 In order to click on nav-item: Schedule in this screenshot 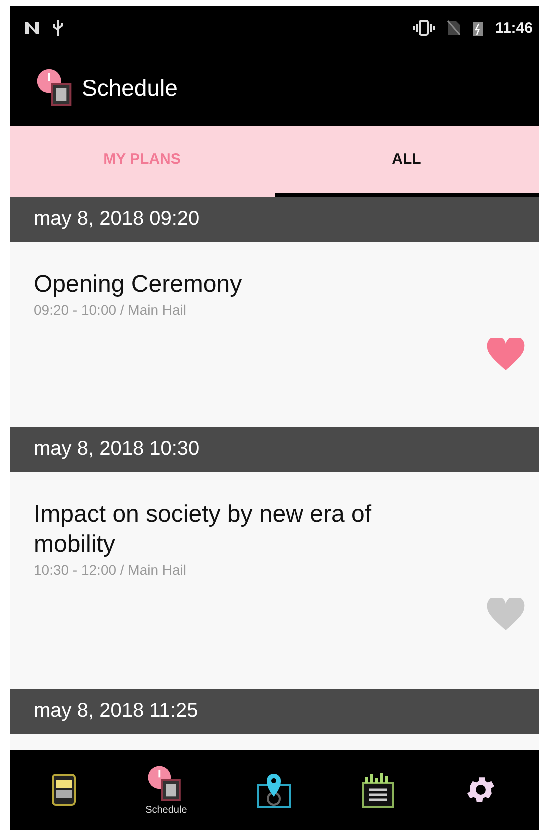, I will do `click(167, 790)`.